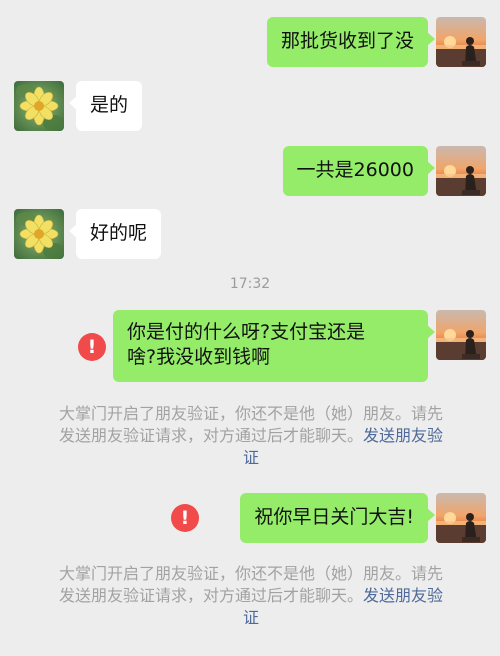  Describe the element at coordinates (250, 42) in the screenshot. I see `message-row: 那批货收到了没` at that location.